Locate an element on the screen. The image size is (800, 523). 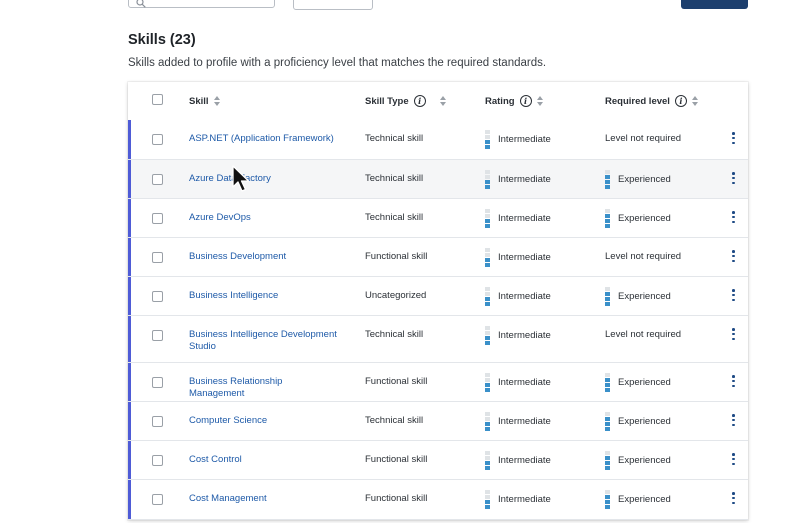
skill-link: Cost Control is located at coordinates (264, 460).